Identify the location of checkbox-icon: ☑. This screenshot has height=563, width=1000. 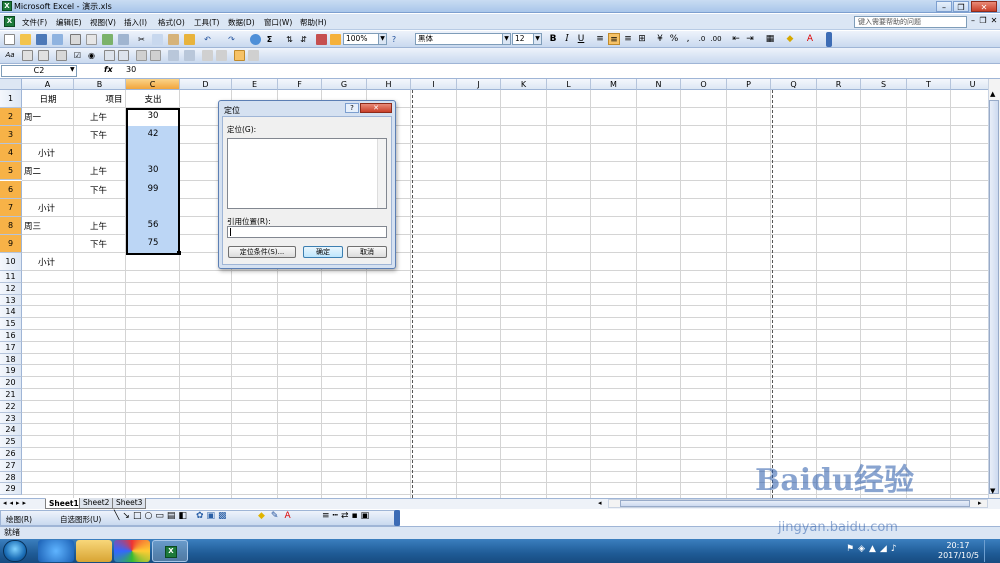
(77, 55).